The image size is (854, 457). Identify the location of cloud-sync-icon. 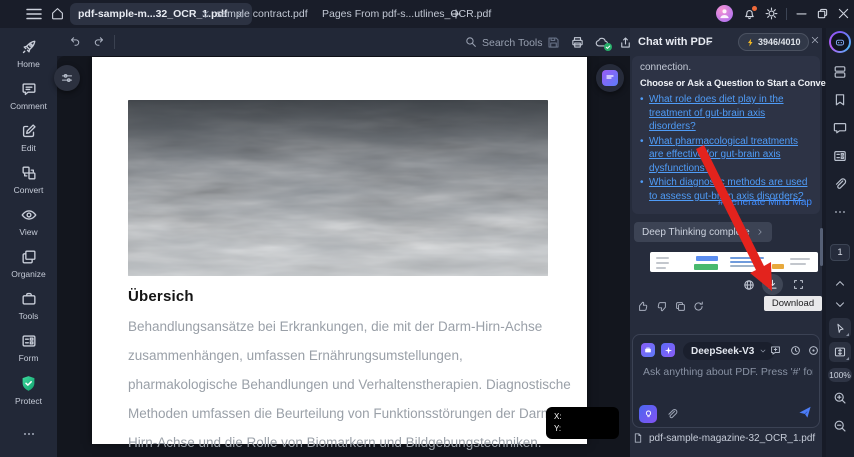
(603, 43).